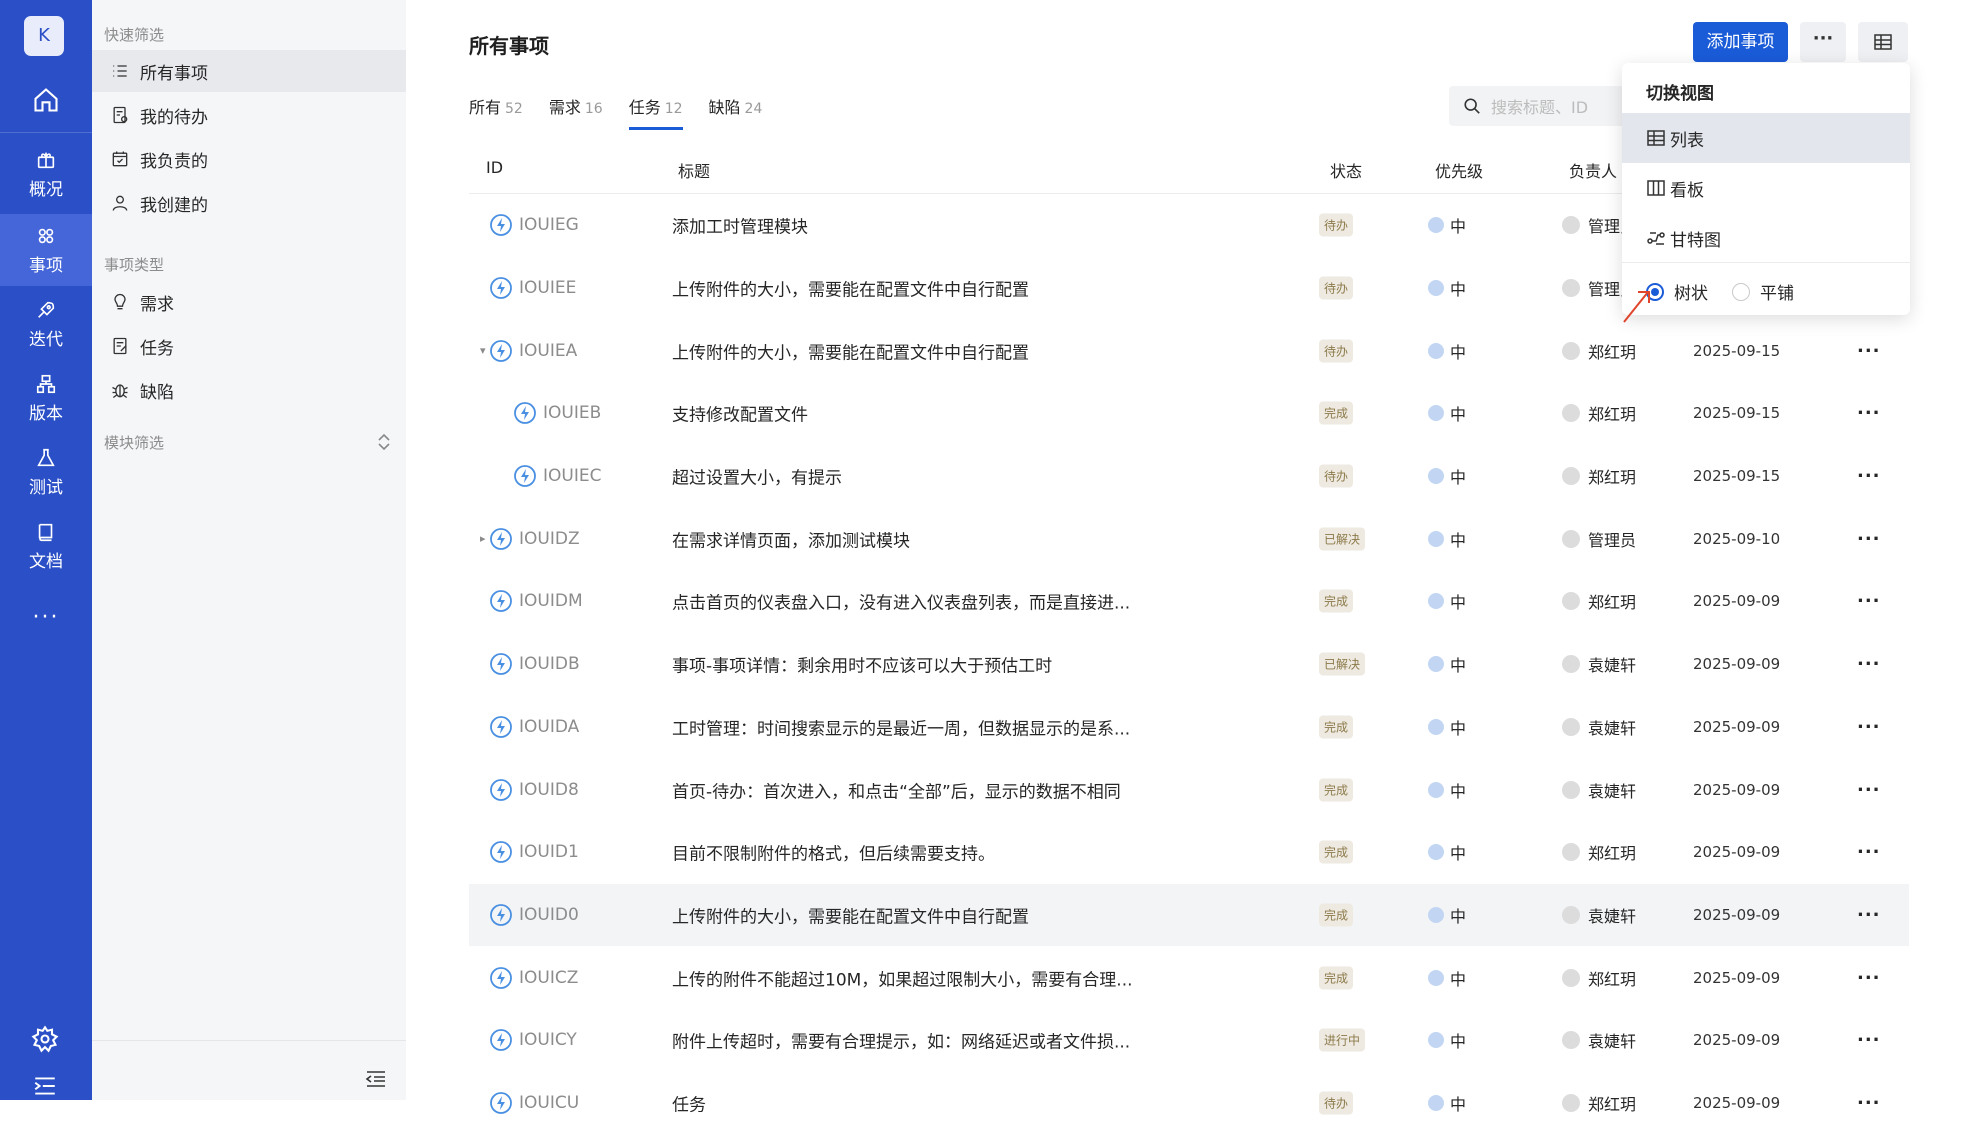  I want to click on rail-item-overview: 概况, so click(46, 174).